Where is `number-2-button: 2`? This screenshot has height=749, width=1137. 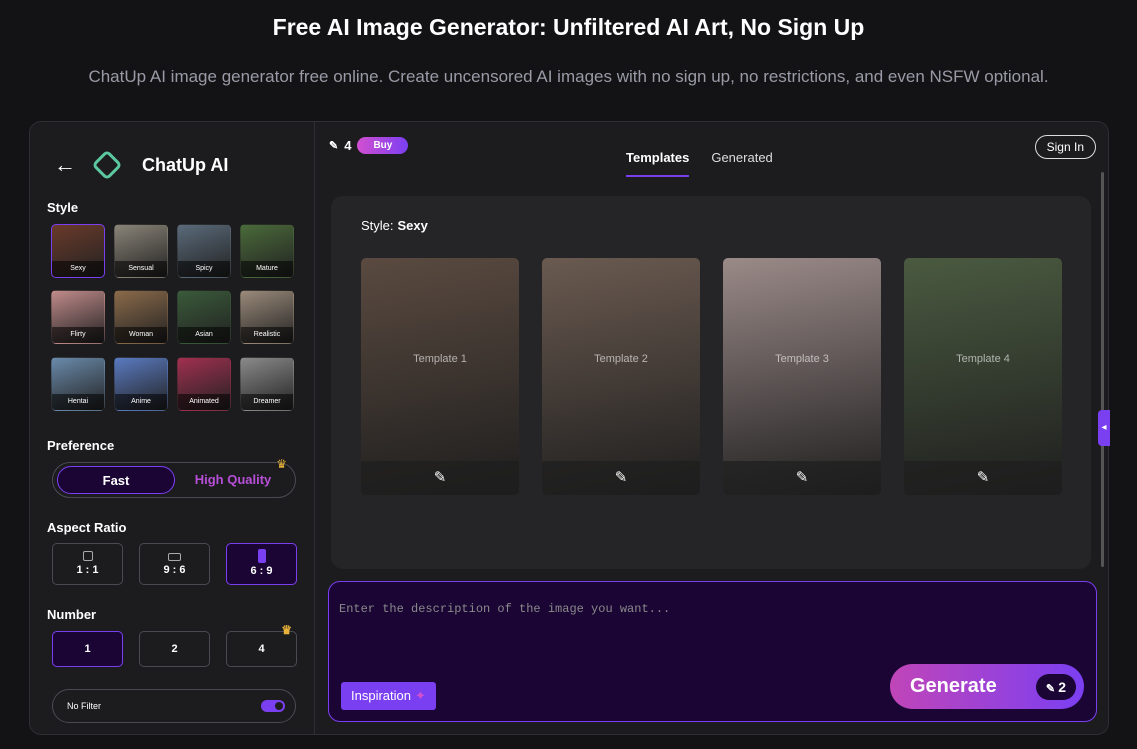
number-2-button: 2 is located at coordinates (174, 649).